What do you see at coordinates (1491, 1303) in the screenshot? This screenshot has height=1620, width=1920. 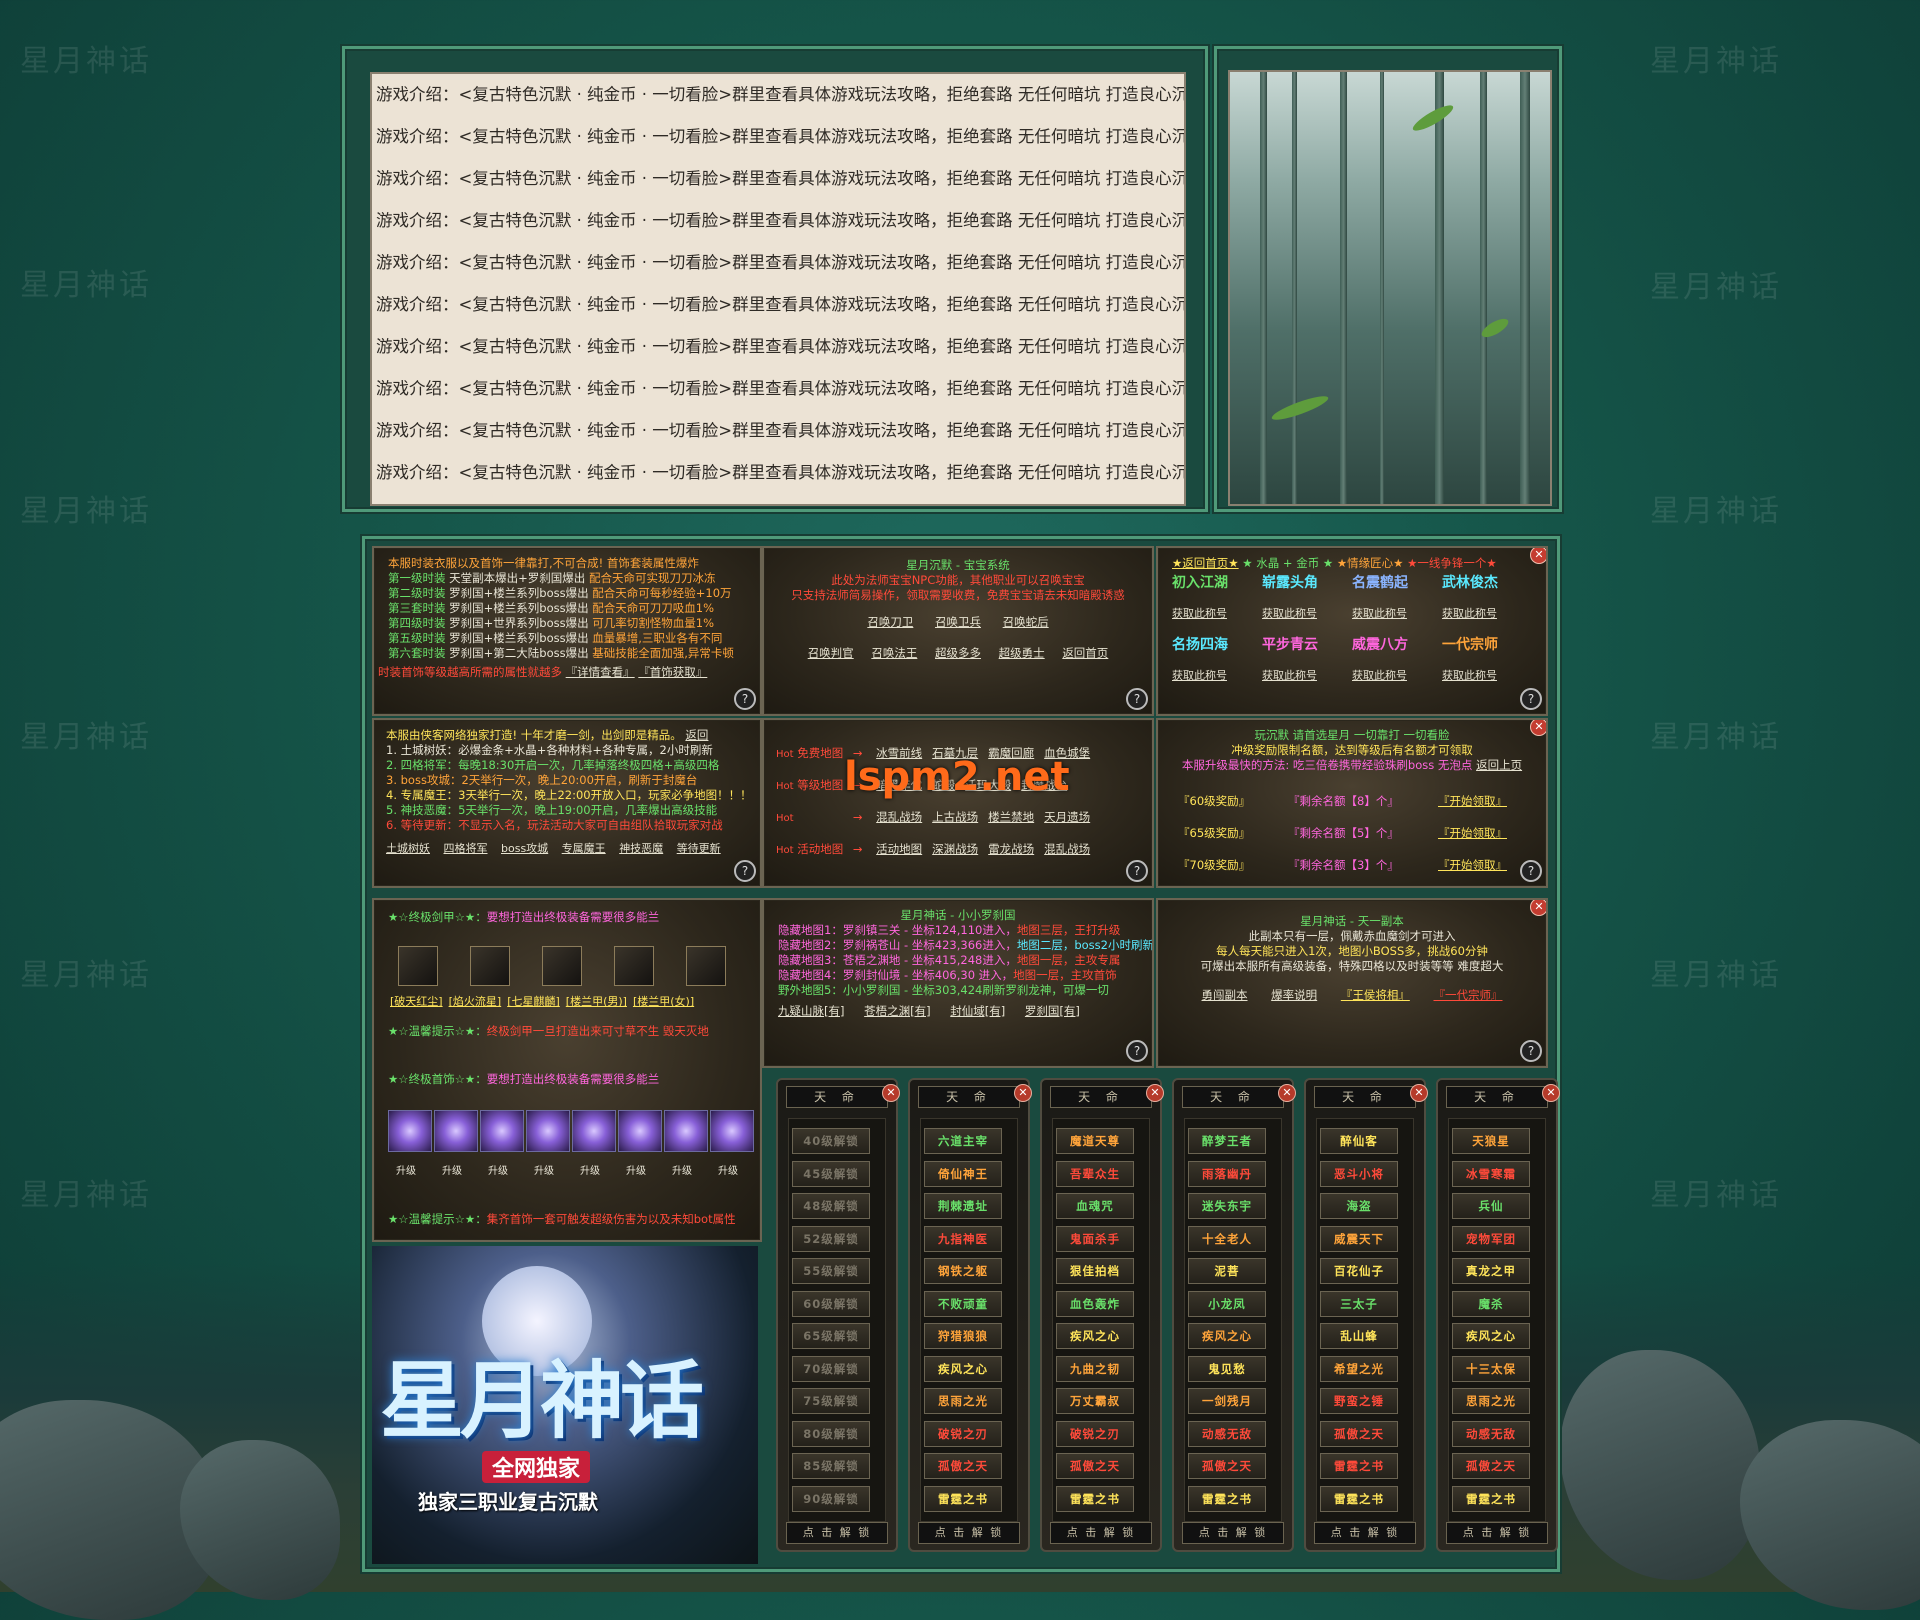 I see `tianming-item: 魔杀` at bounding box center [1491, 1303].